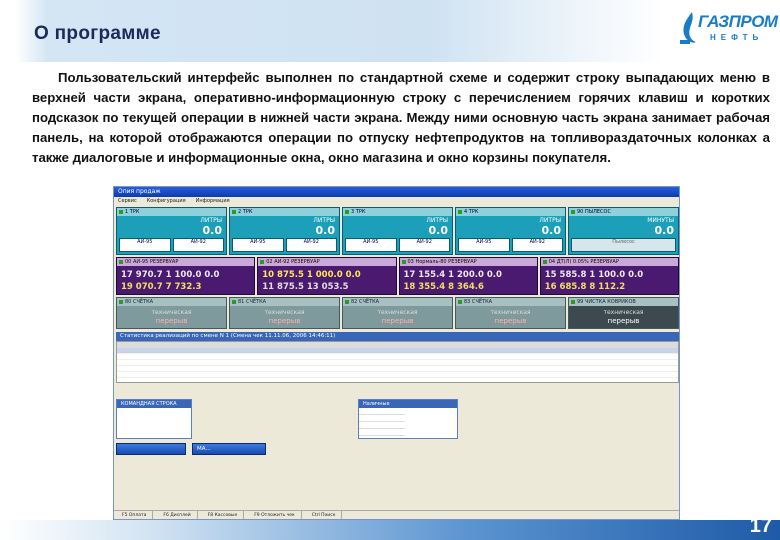 This screenshot has height=540, width=780. Describe the element at coordinates (510, 231) in the screenshot. I see `pump-panel: 4 ТРК ЛИТРЫ 0.0 АИ-95 АИ-92` at that location.